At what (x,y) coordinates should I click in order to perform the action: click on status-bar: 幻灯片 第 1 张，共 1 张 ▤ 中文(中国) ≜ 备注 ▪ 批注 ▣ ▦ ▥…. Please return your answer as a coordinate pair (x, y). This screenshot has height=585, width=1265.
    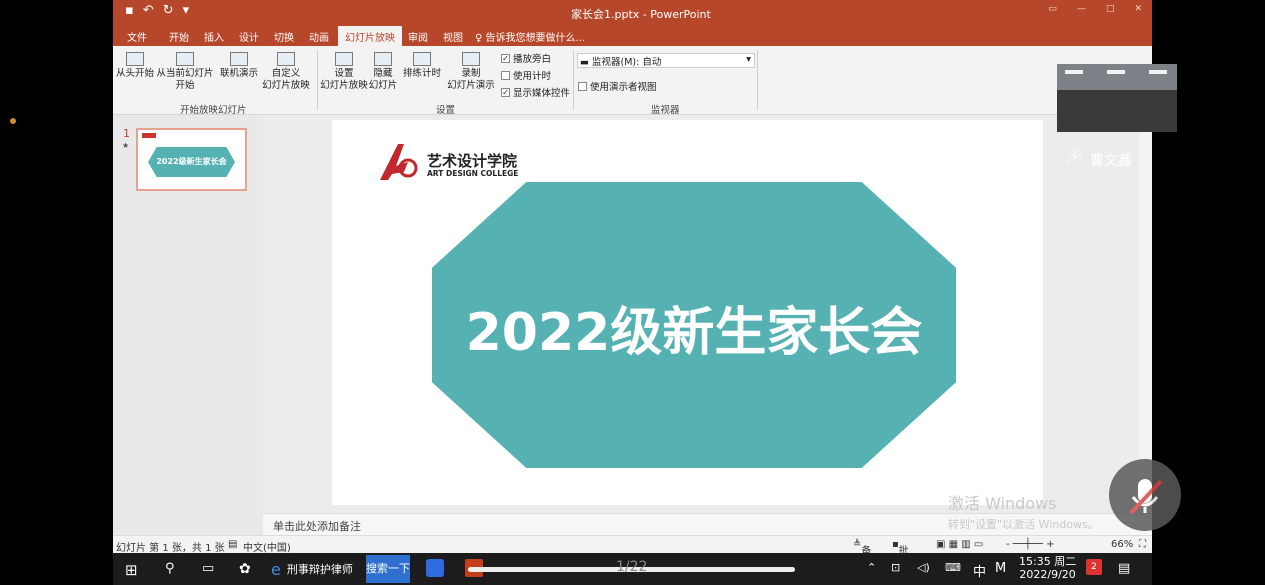
    Looking at the image, I should click on (632, 544).